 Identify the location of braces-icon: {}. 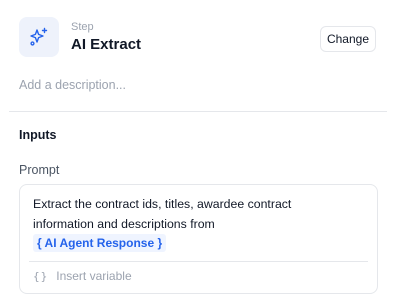
(41, 276).